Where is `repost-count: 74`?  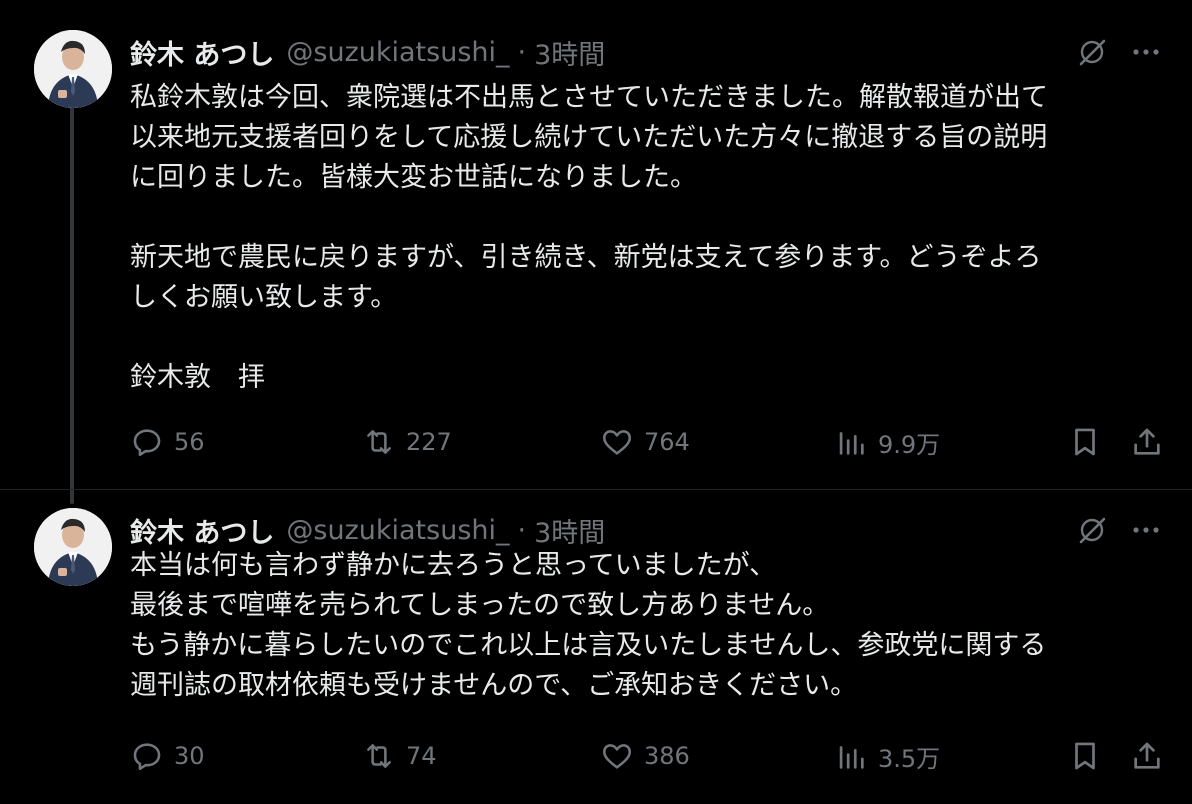 repost-count: 74 is located at coordinates (421, 756).